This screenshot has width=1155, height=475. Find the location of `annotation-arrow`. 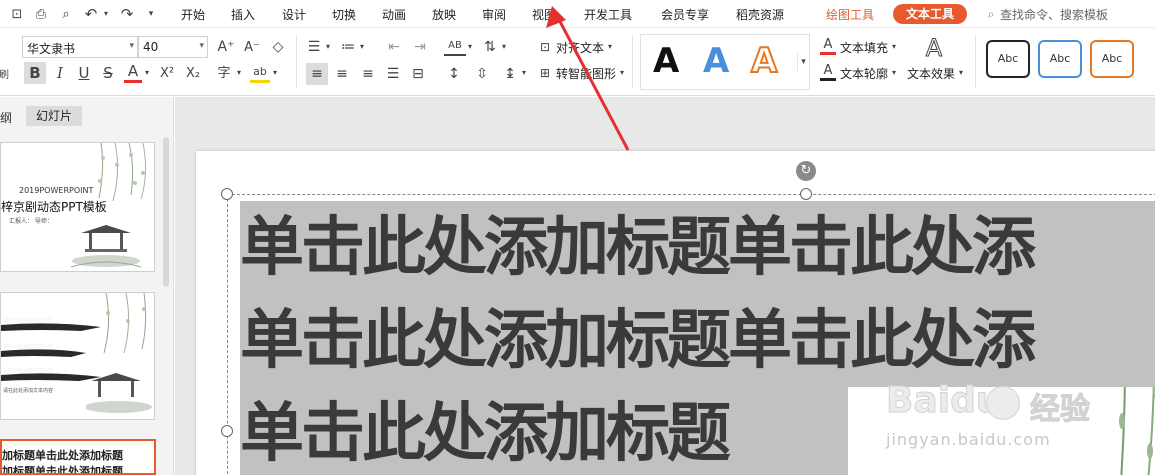

annotation-arrow is located at coordinates (588, 78).